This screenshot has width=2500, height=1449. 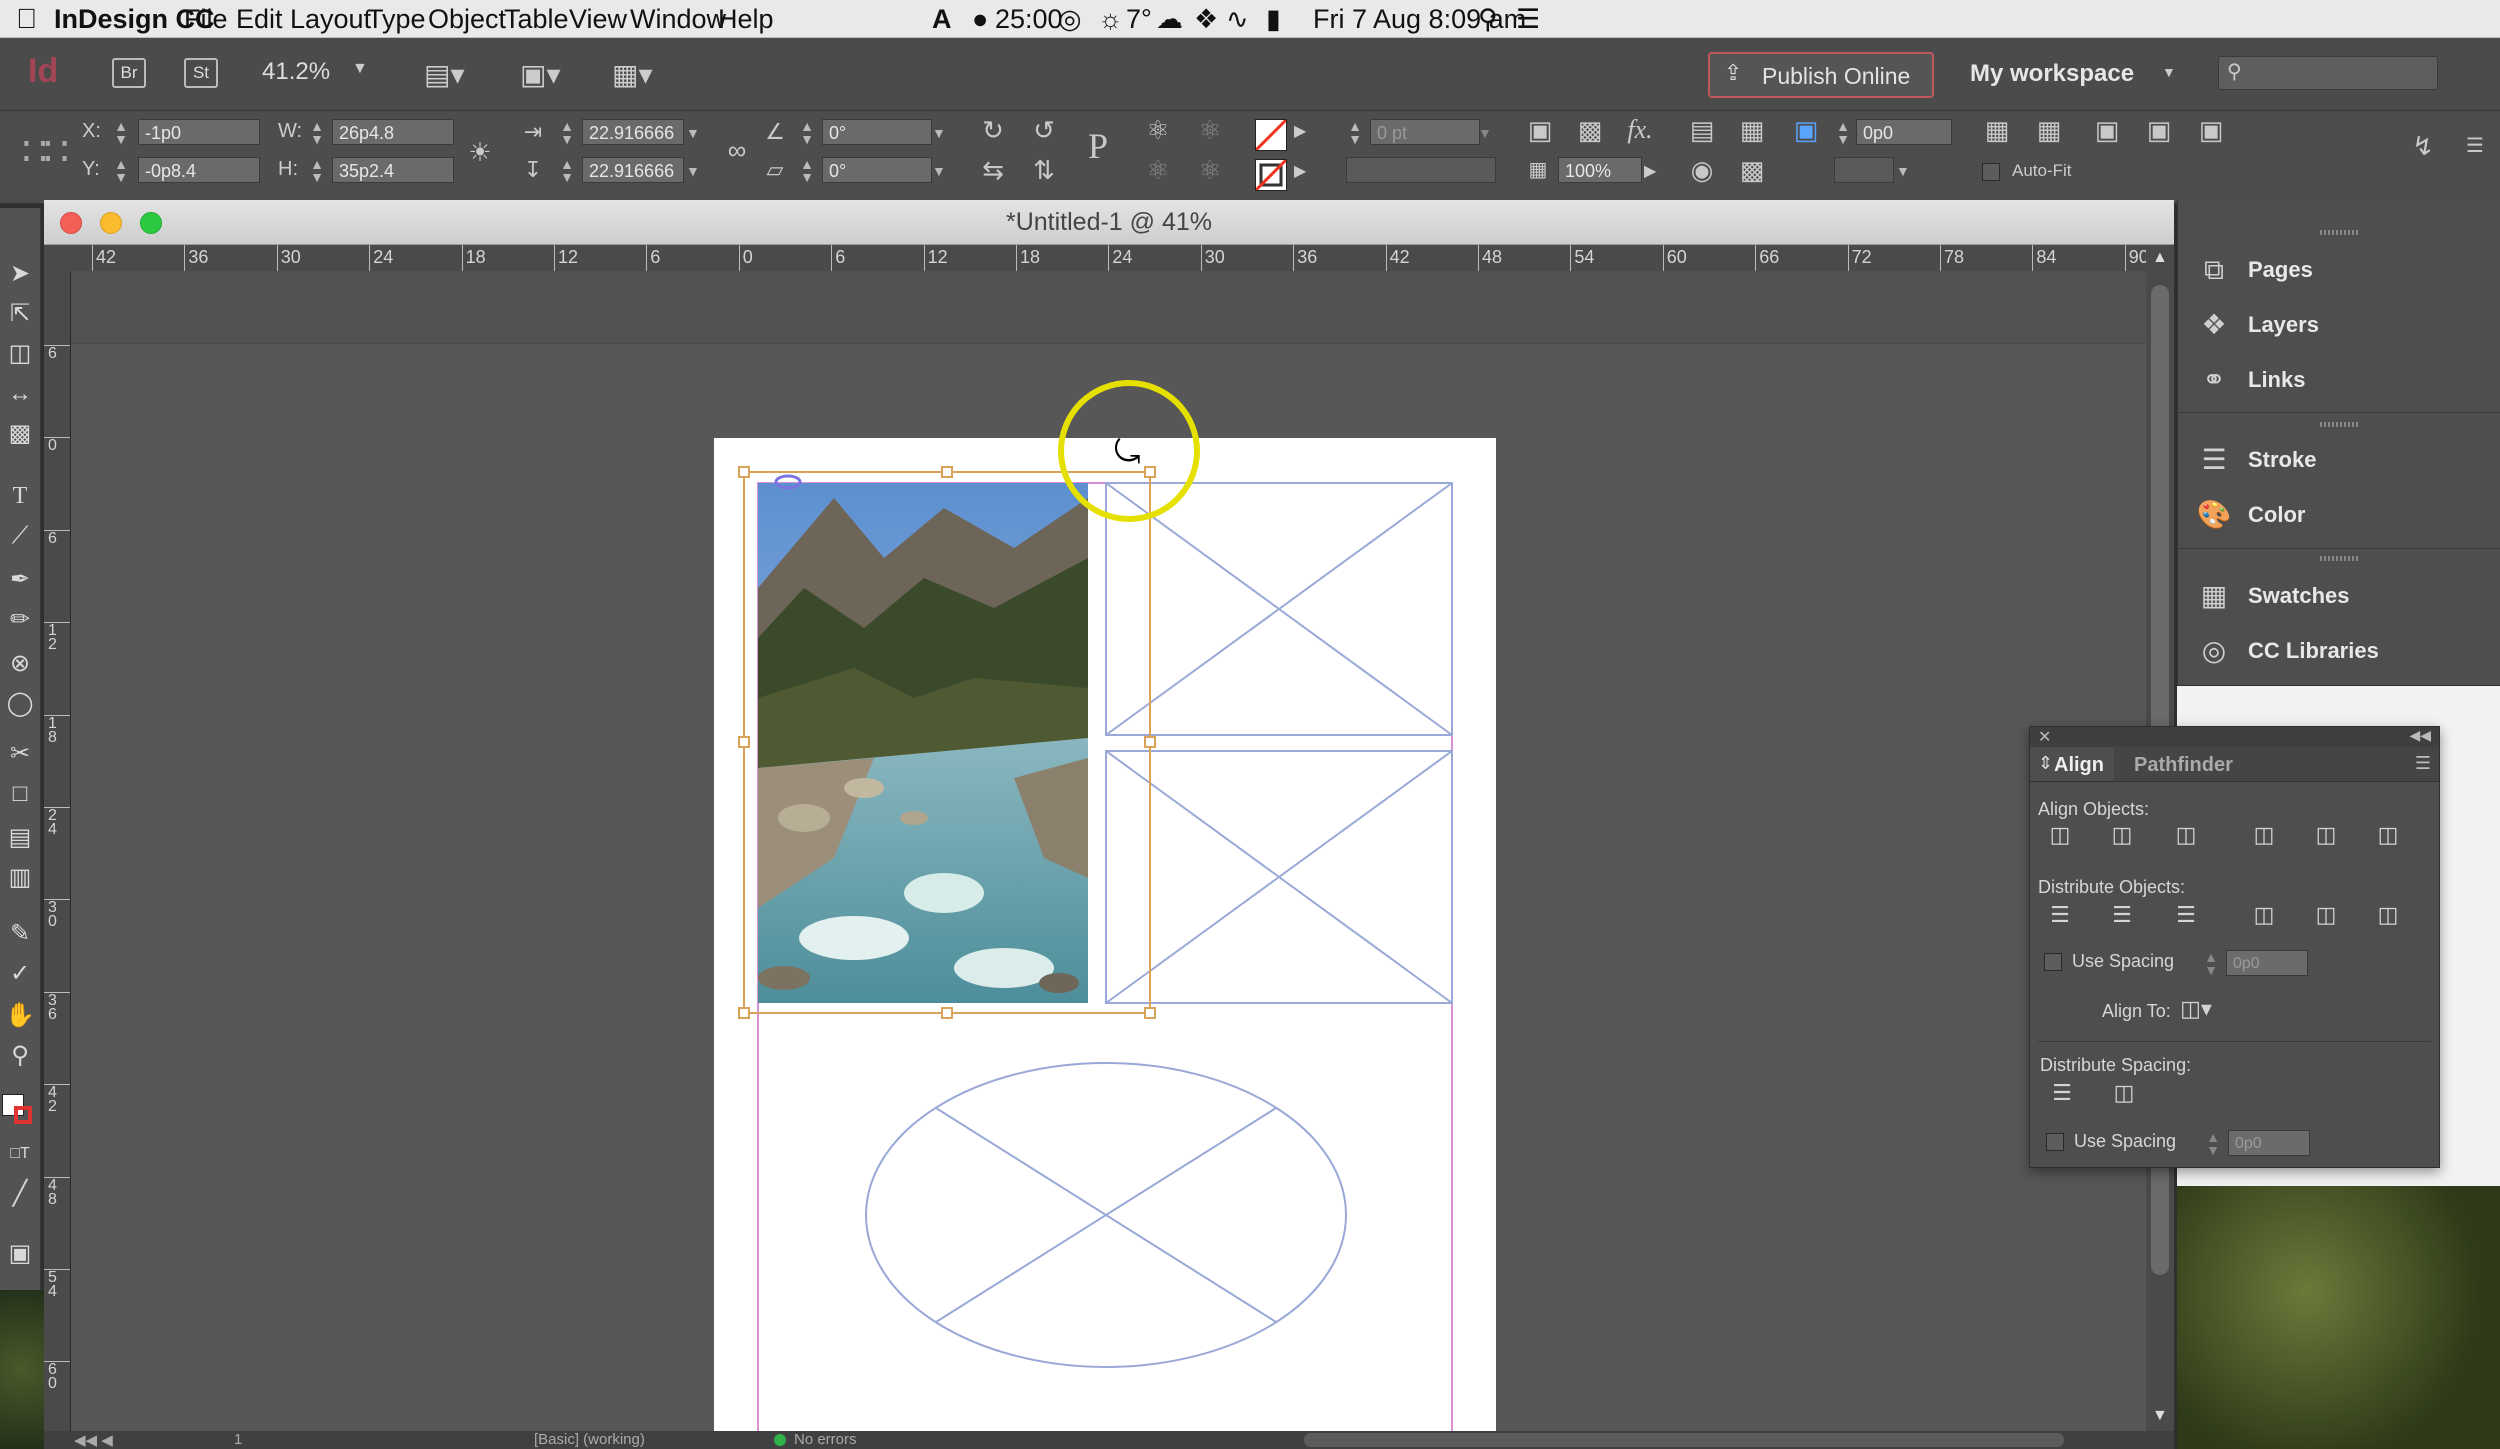 What do you see at coordinates (877, 132) in the screenshot?
I see `rotation-angle-field: 0°` at bounding box center [877, 132].